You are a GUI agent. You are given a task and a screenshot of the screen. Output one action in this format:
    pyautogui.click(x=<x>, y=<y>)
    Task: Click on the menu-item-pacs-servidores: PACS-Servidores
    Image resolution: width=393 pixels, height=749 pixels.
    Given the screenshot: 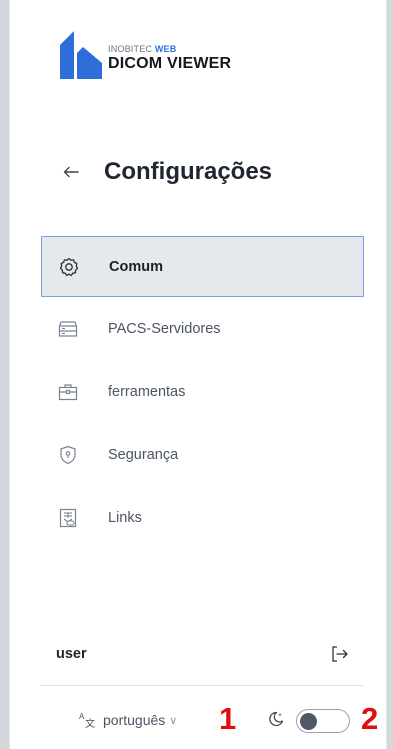 What is the action you would take?
    pyautogui.click(x=202, y=328)
    